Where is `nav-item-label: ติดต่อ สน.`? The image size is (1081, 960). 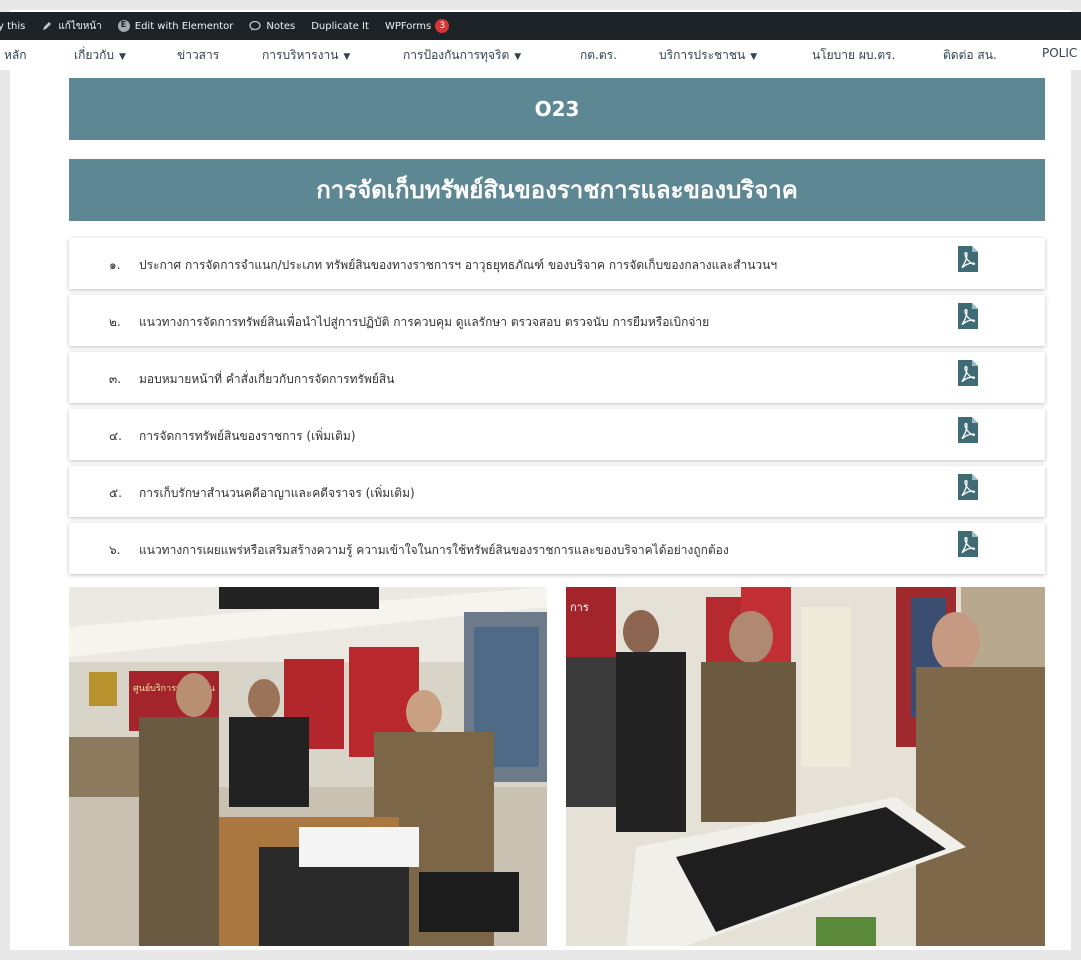
nav-item-label: ติดต่อ สน. is located at coordinates (970, 55).